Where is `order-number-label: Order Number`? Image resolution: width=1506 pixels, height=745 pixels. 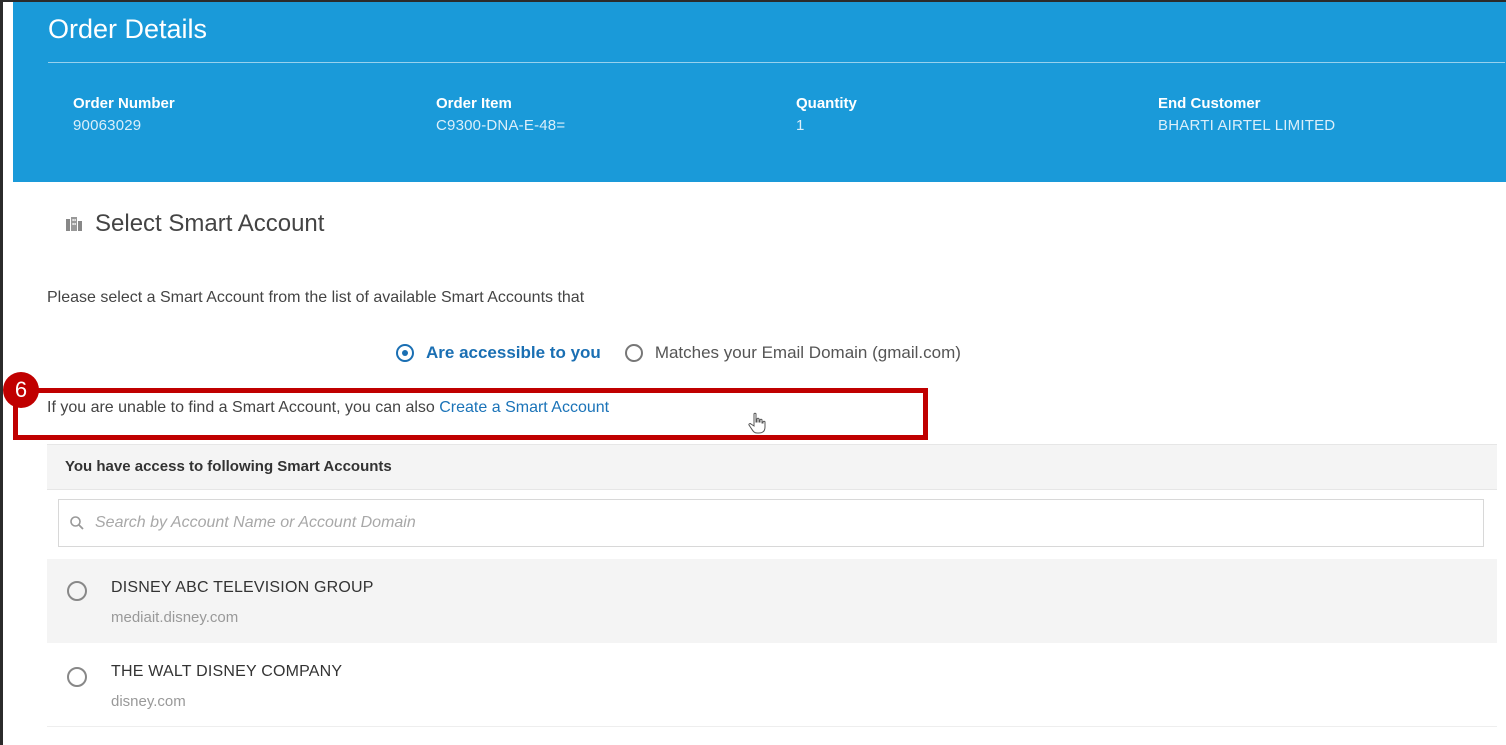 order-number-label: Order Number is located at coordinates (124, 103).